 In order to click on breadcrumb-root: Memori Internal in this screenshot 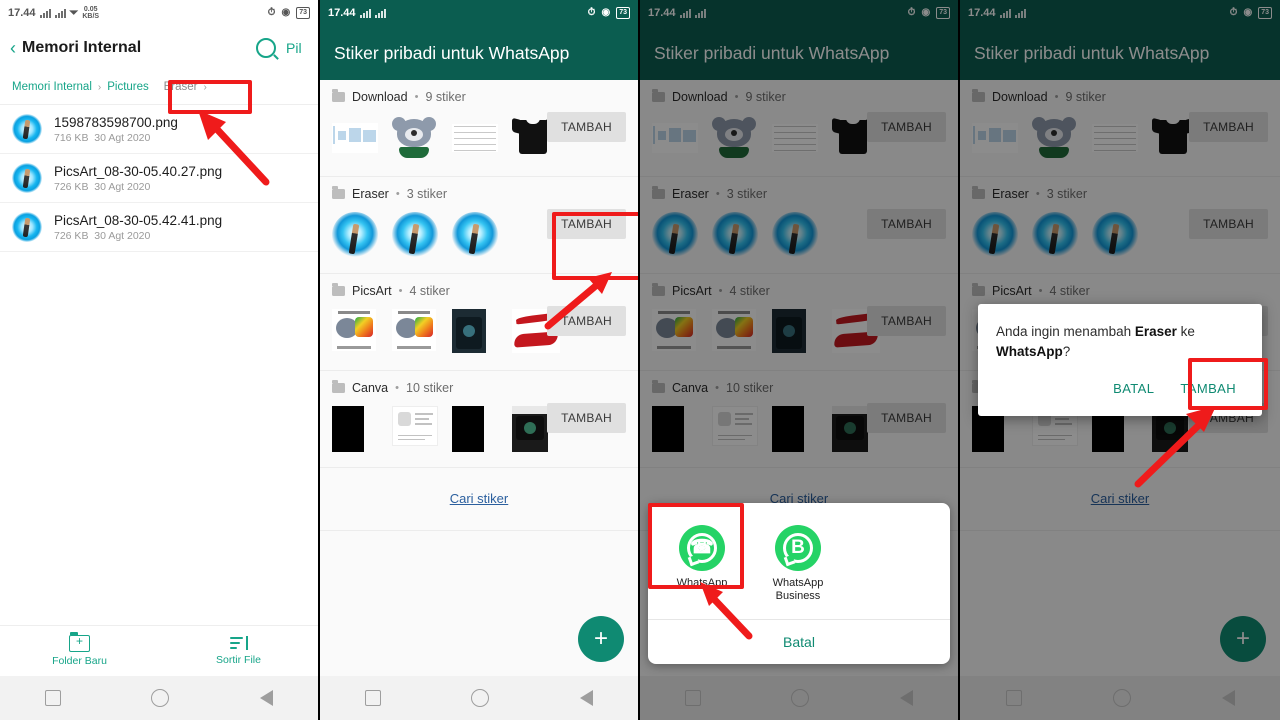, I will do `click(52, 87)`.